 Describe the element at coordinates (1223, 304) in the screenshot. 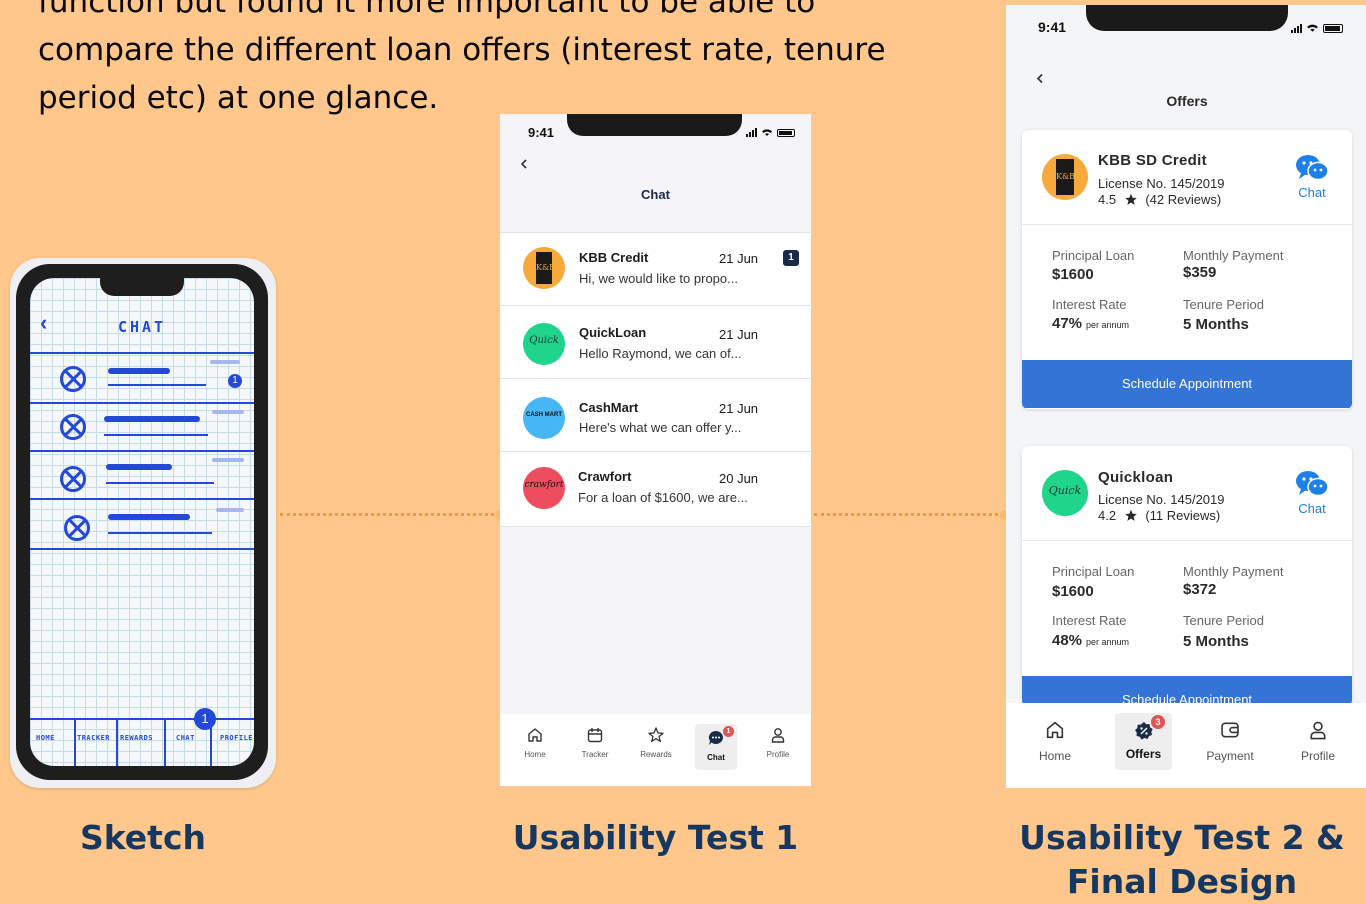

I see `tenure-label: Tenure Period` at that location.